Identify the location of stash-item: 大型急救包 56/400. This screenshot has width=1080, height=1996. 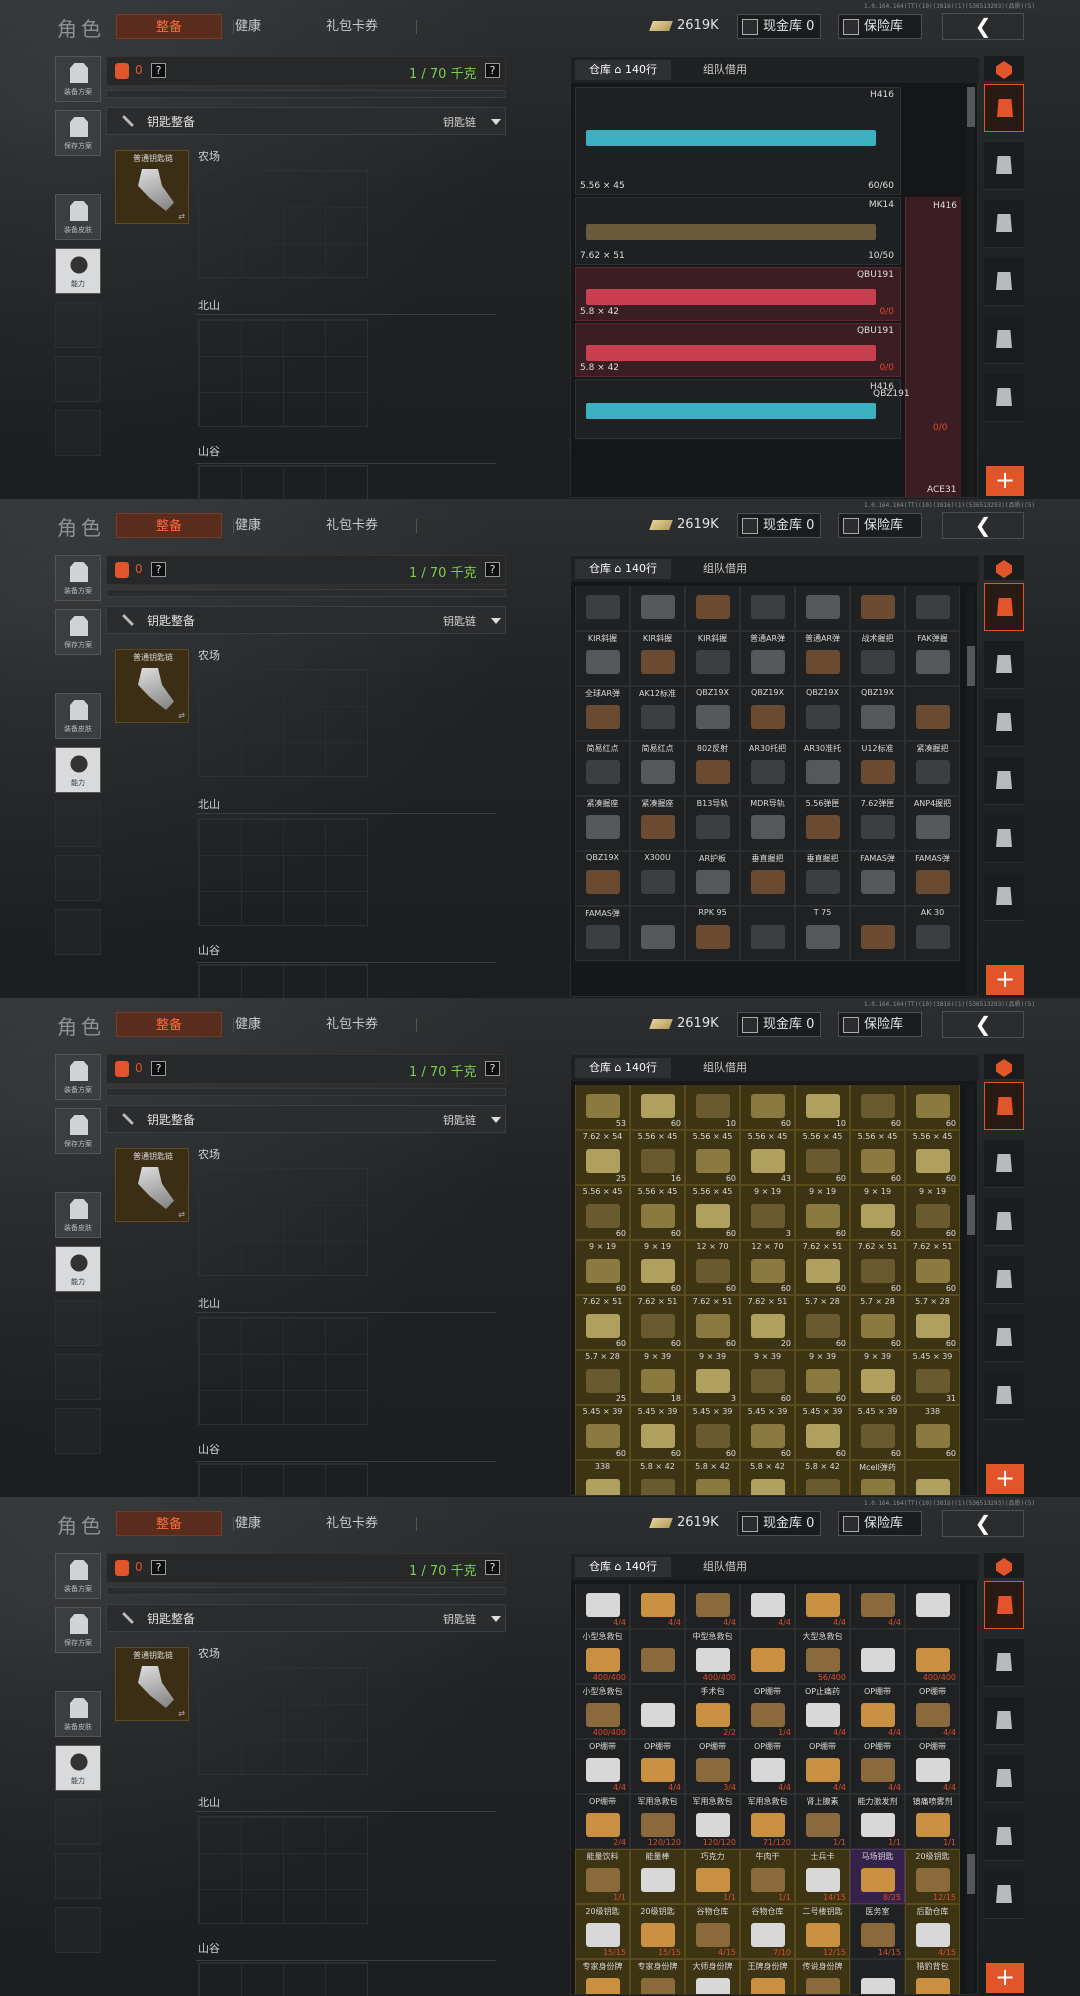
(822, 1656).